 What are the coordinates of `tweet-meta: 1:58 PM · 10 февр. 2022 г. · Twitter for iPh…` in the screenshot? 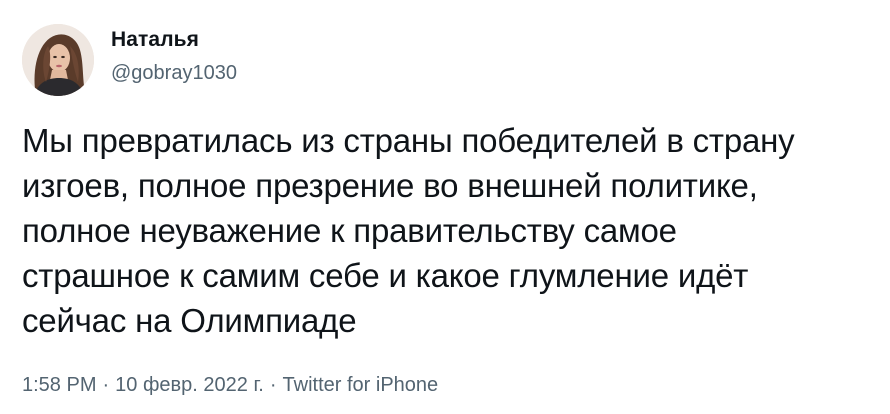 It's located at (230, 385).